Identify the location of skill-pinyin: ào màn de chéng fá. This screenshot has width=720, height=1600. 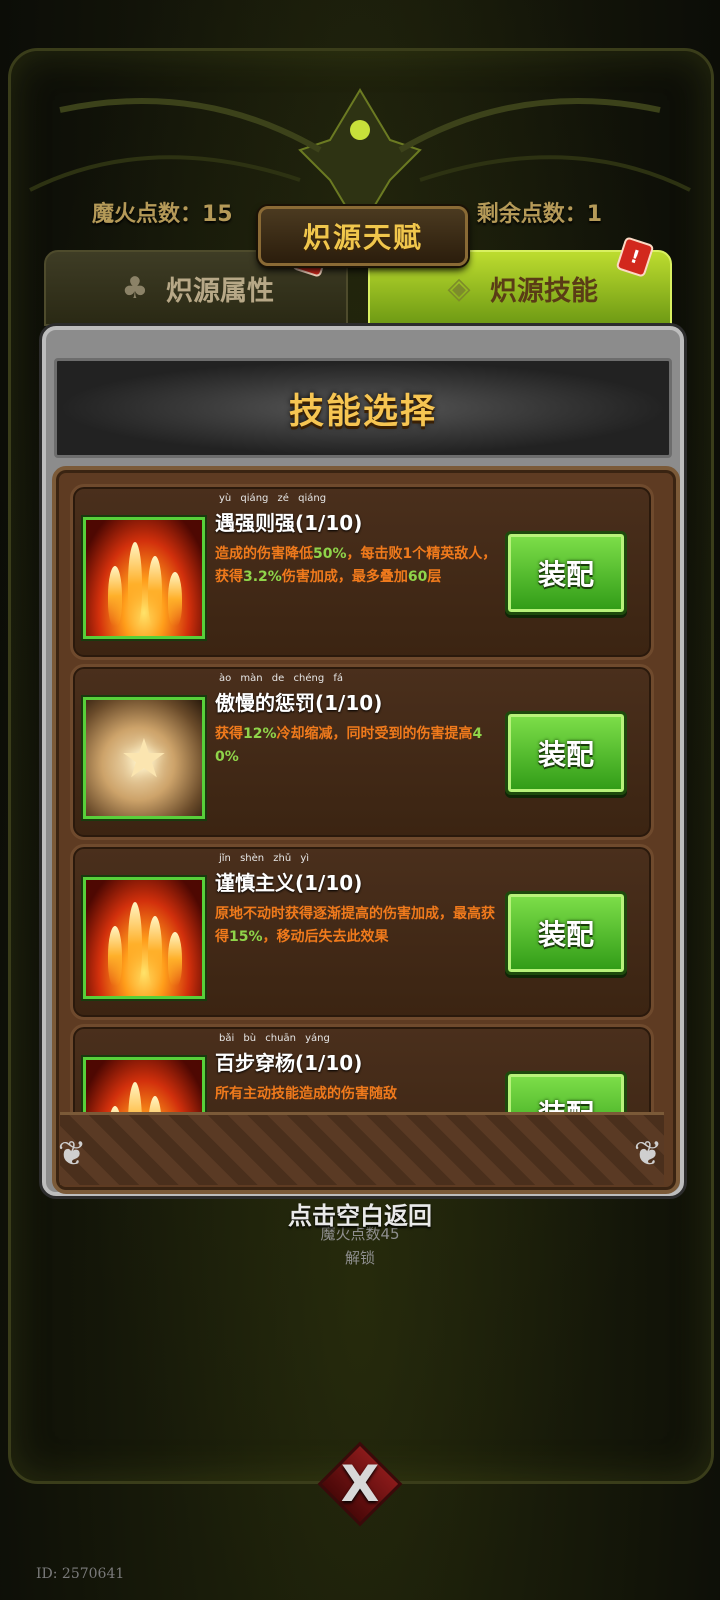
(281, 678).